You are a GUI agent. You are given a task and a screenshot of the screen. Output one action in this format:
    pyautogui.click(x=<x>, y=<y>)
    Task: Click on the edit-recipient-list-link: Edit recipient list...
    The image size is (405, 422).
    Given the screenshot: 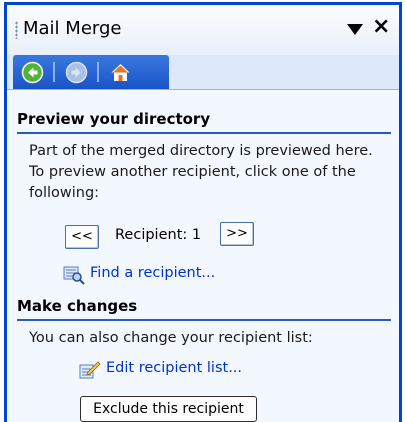 What is the action you would take?
    pyautogui.click(x=174, y=368)
    